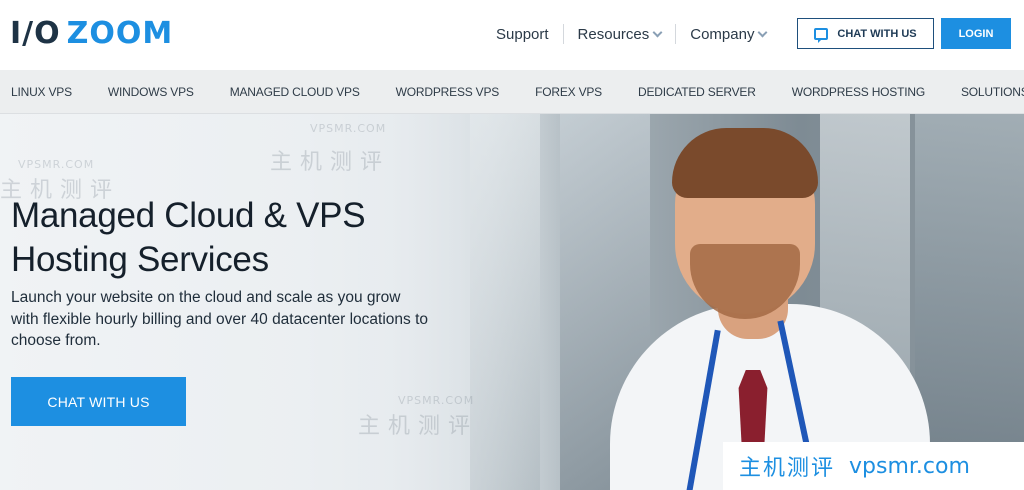  I want to click on nav-support: Support, so click(522, 34).